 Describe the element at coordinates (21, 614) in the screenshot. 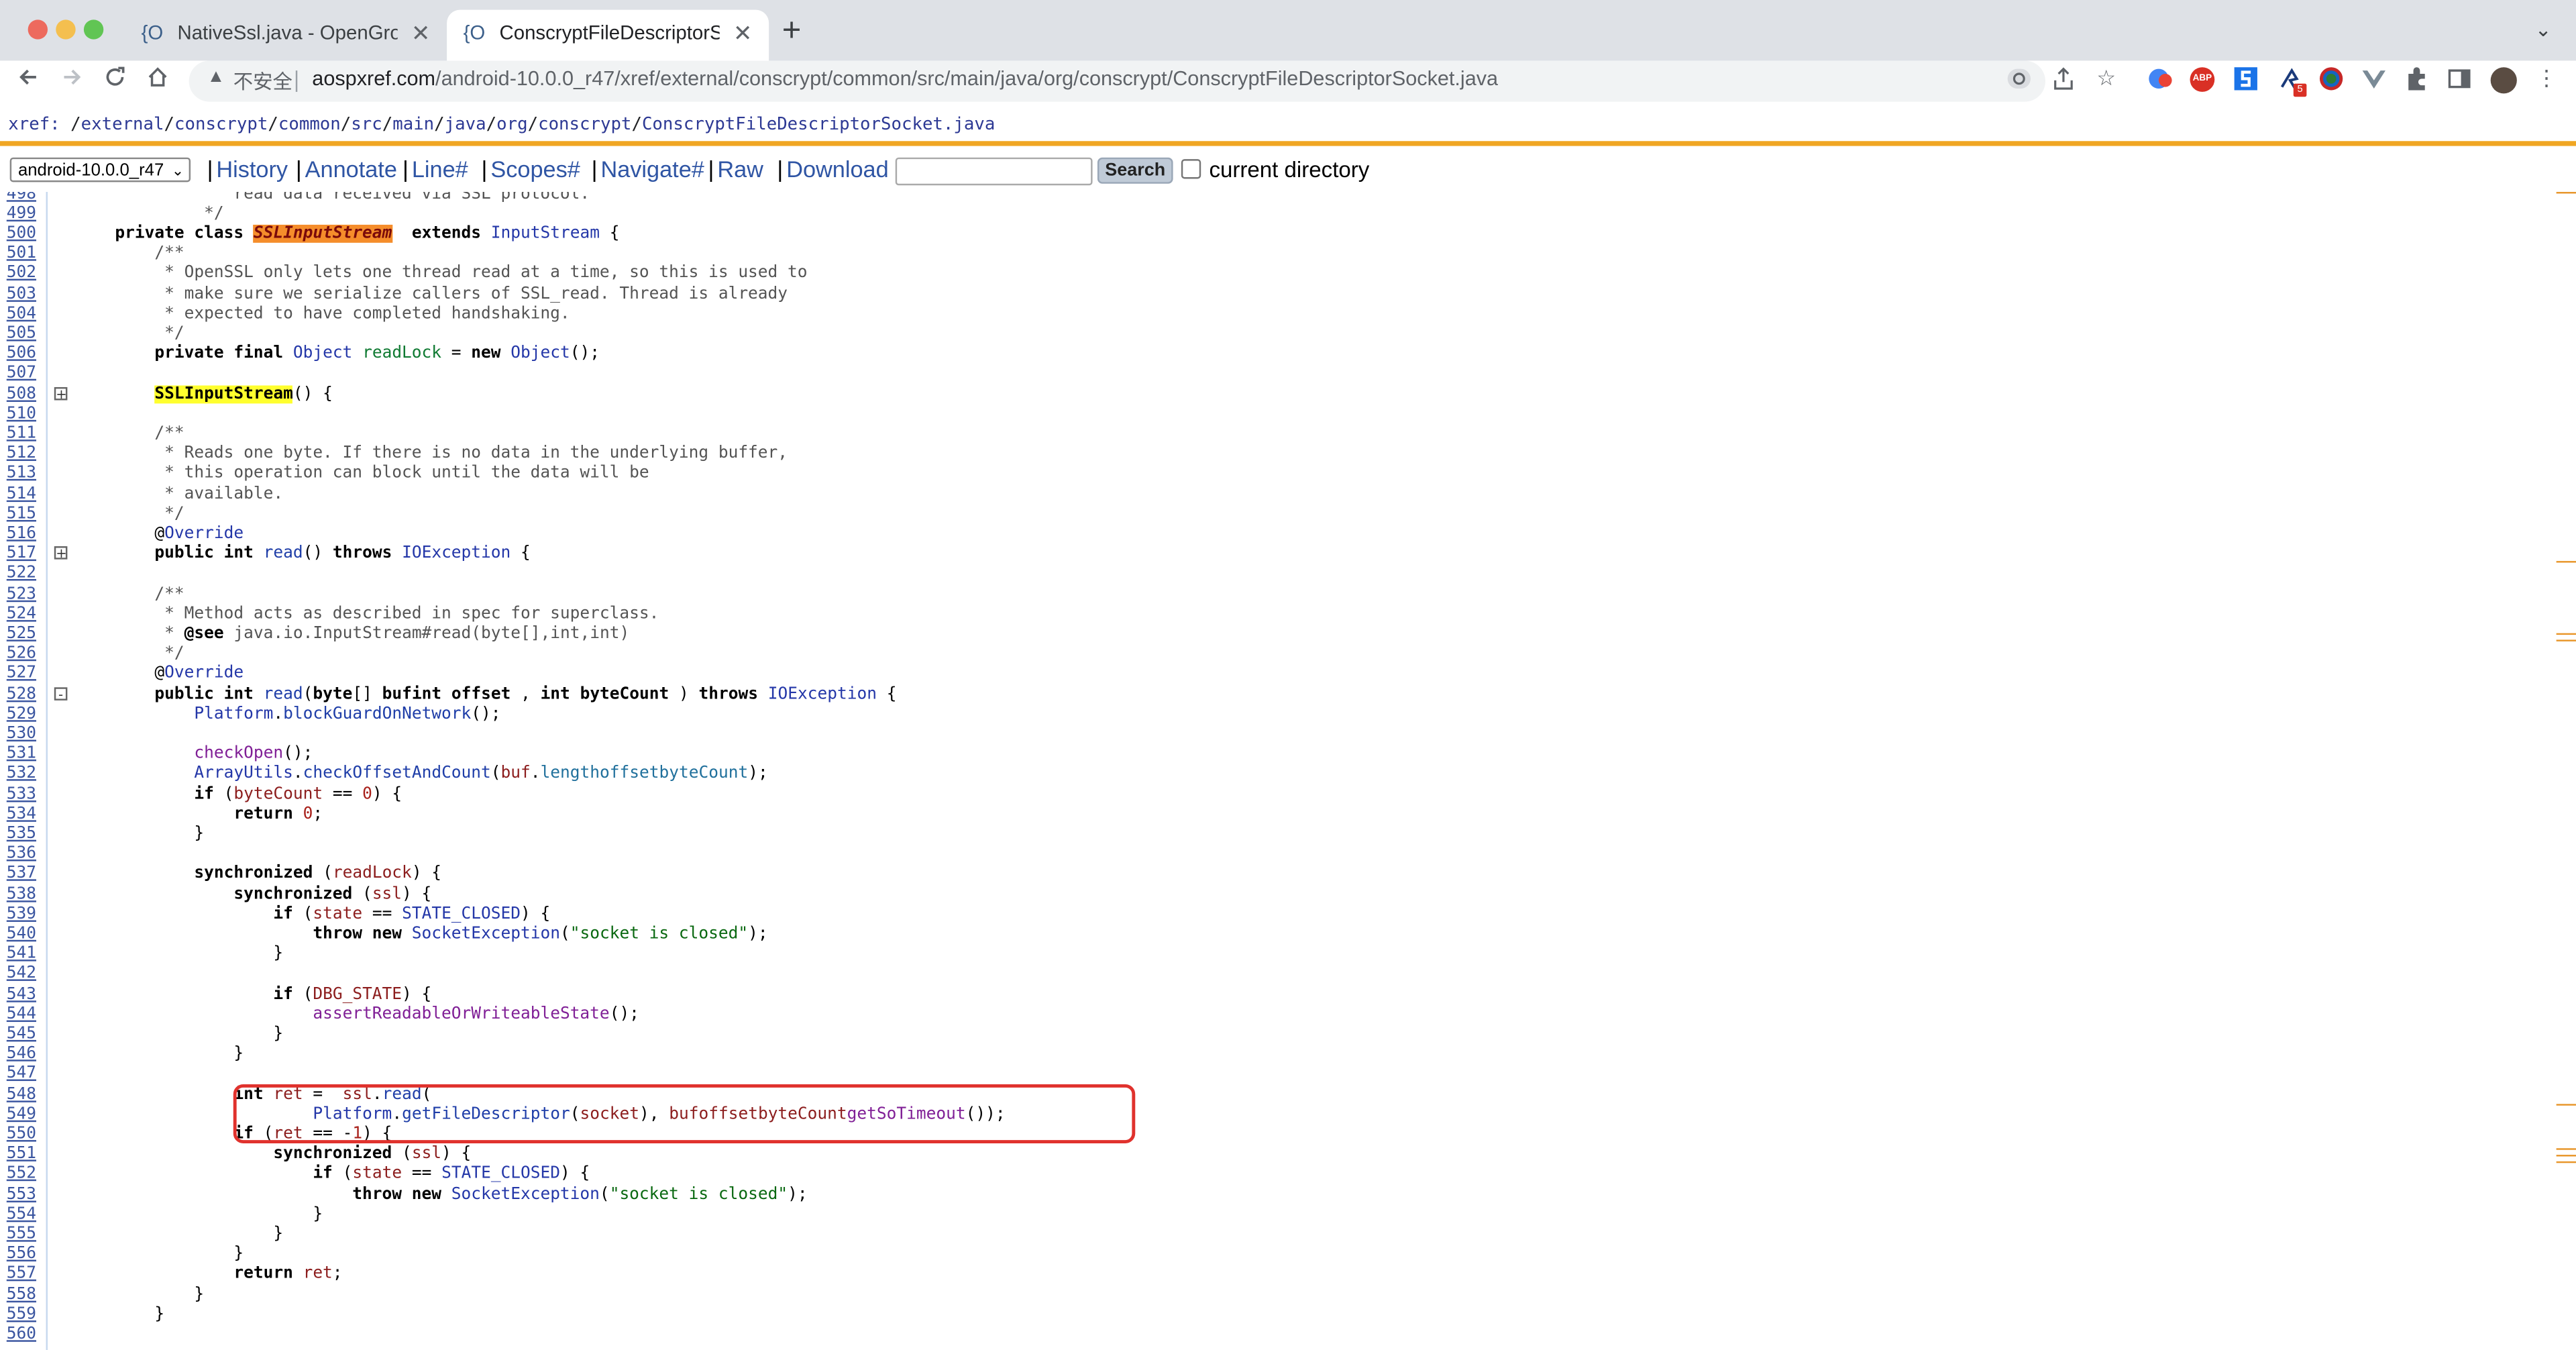

I see `line-number-link: 524` at that location.